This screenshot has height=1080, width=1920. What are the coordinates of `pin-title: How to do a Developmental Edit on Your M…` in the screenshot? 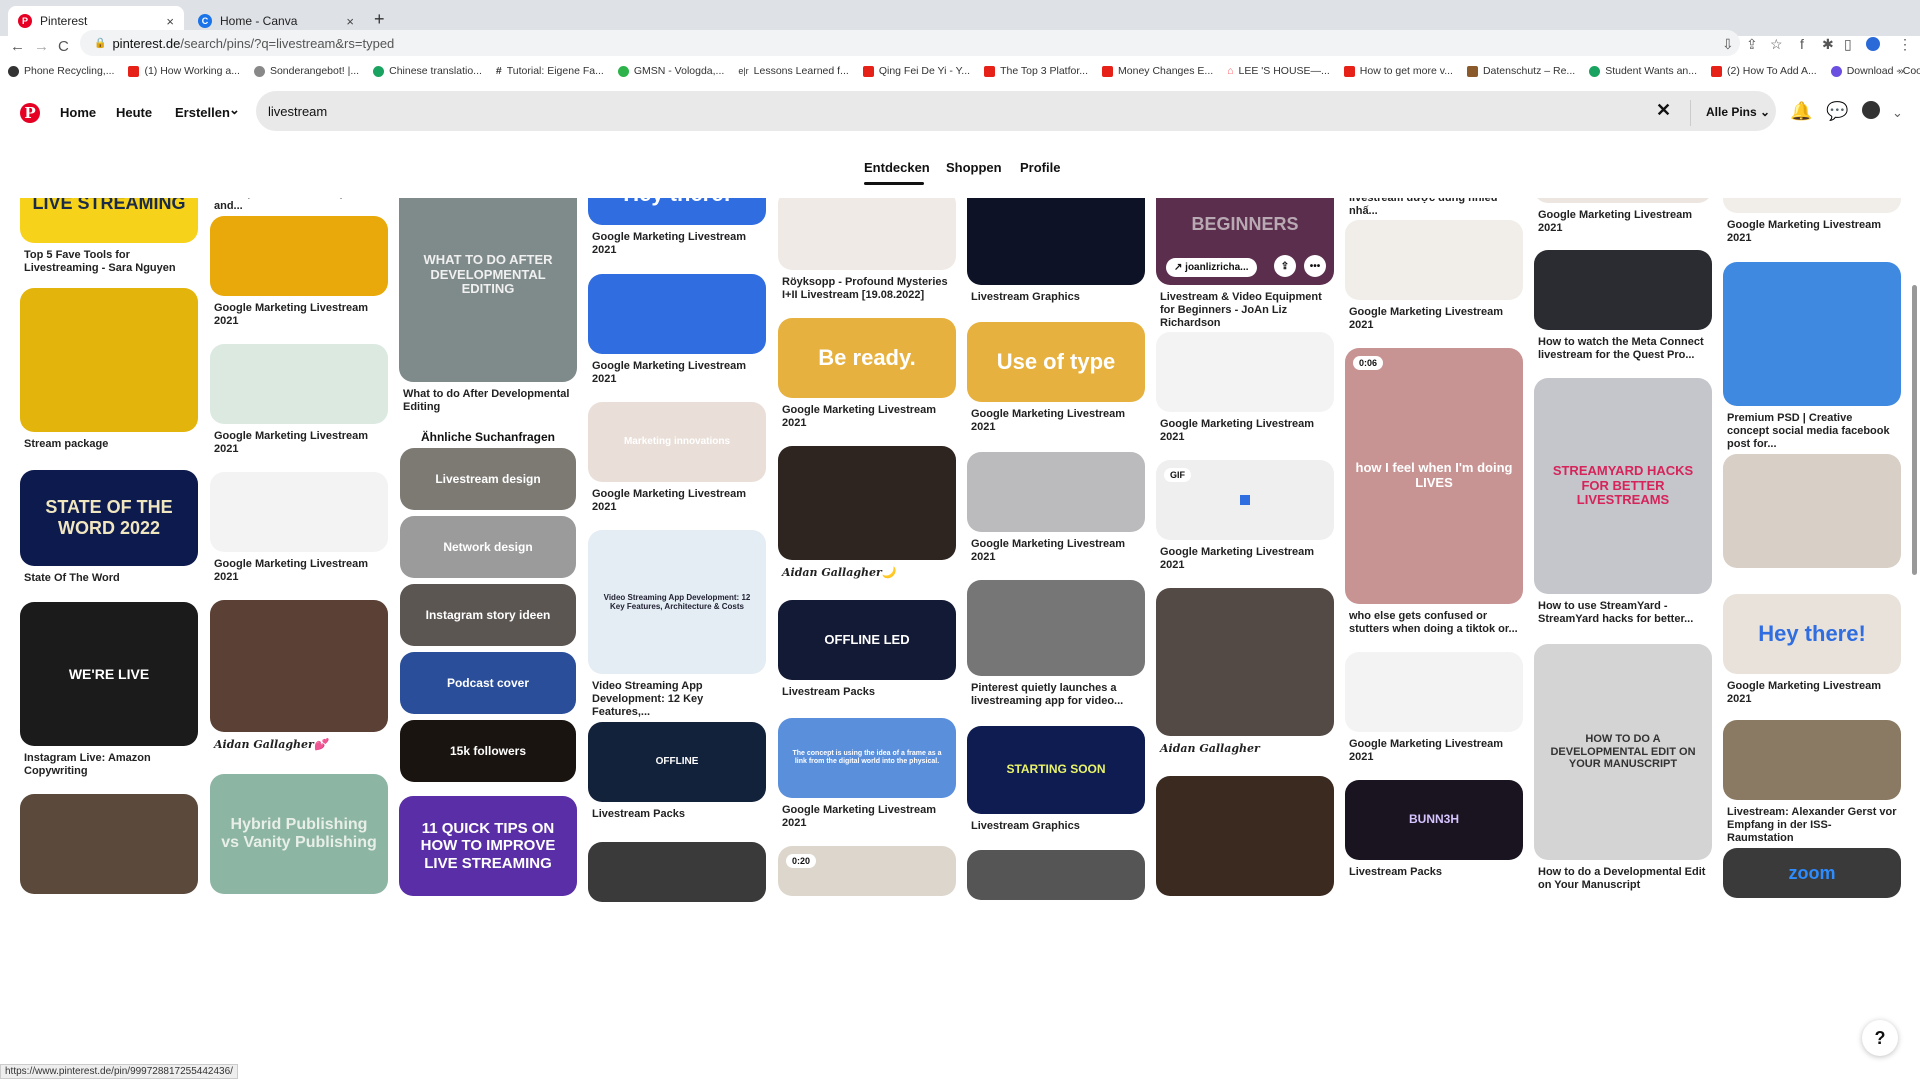 It's located at (1623, 876).